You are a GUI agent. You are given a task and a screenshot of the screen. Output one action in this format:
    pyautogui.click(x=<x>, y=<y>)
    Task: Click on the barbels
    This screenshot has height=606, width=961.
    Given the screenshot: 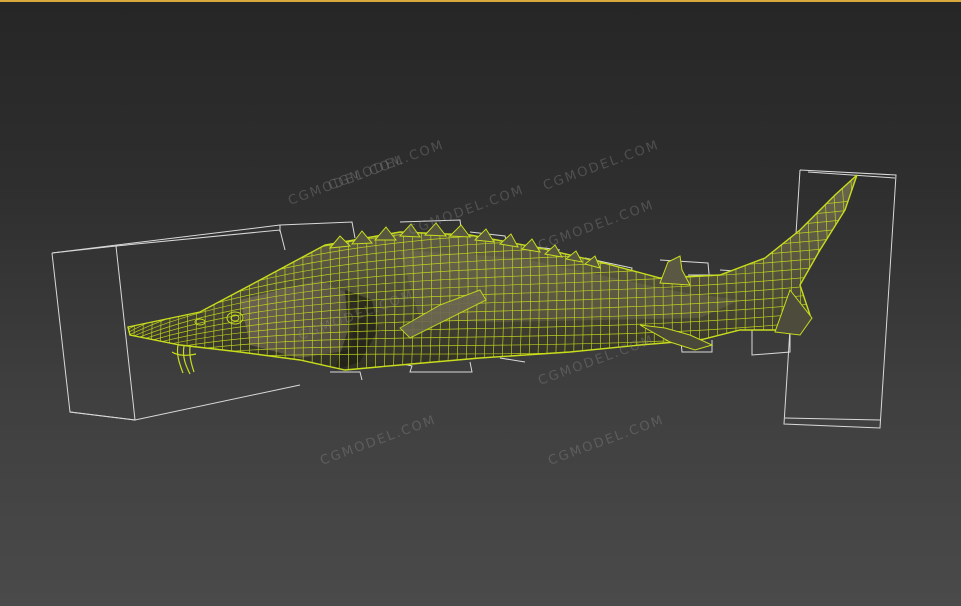 What is the action you would take?
    pyautogui.click(x=184, y=359)
    